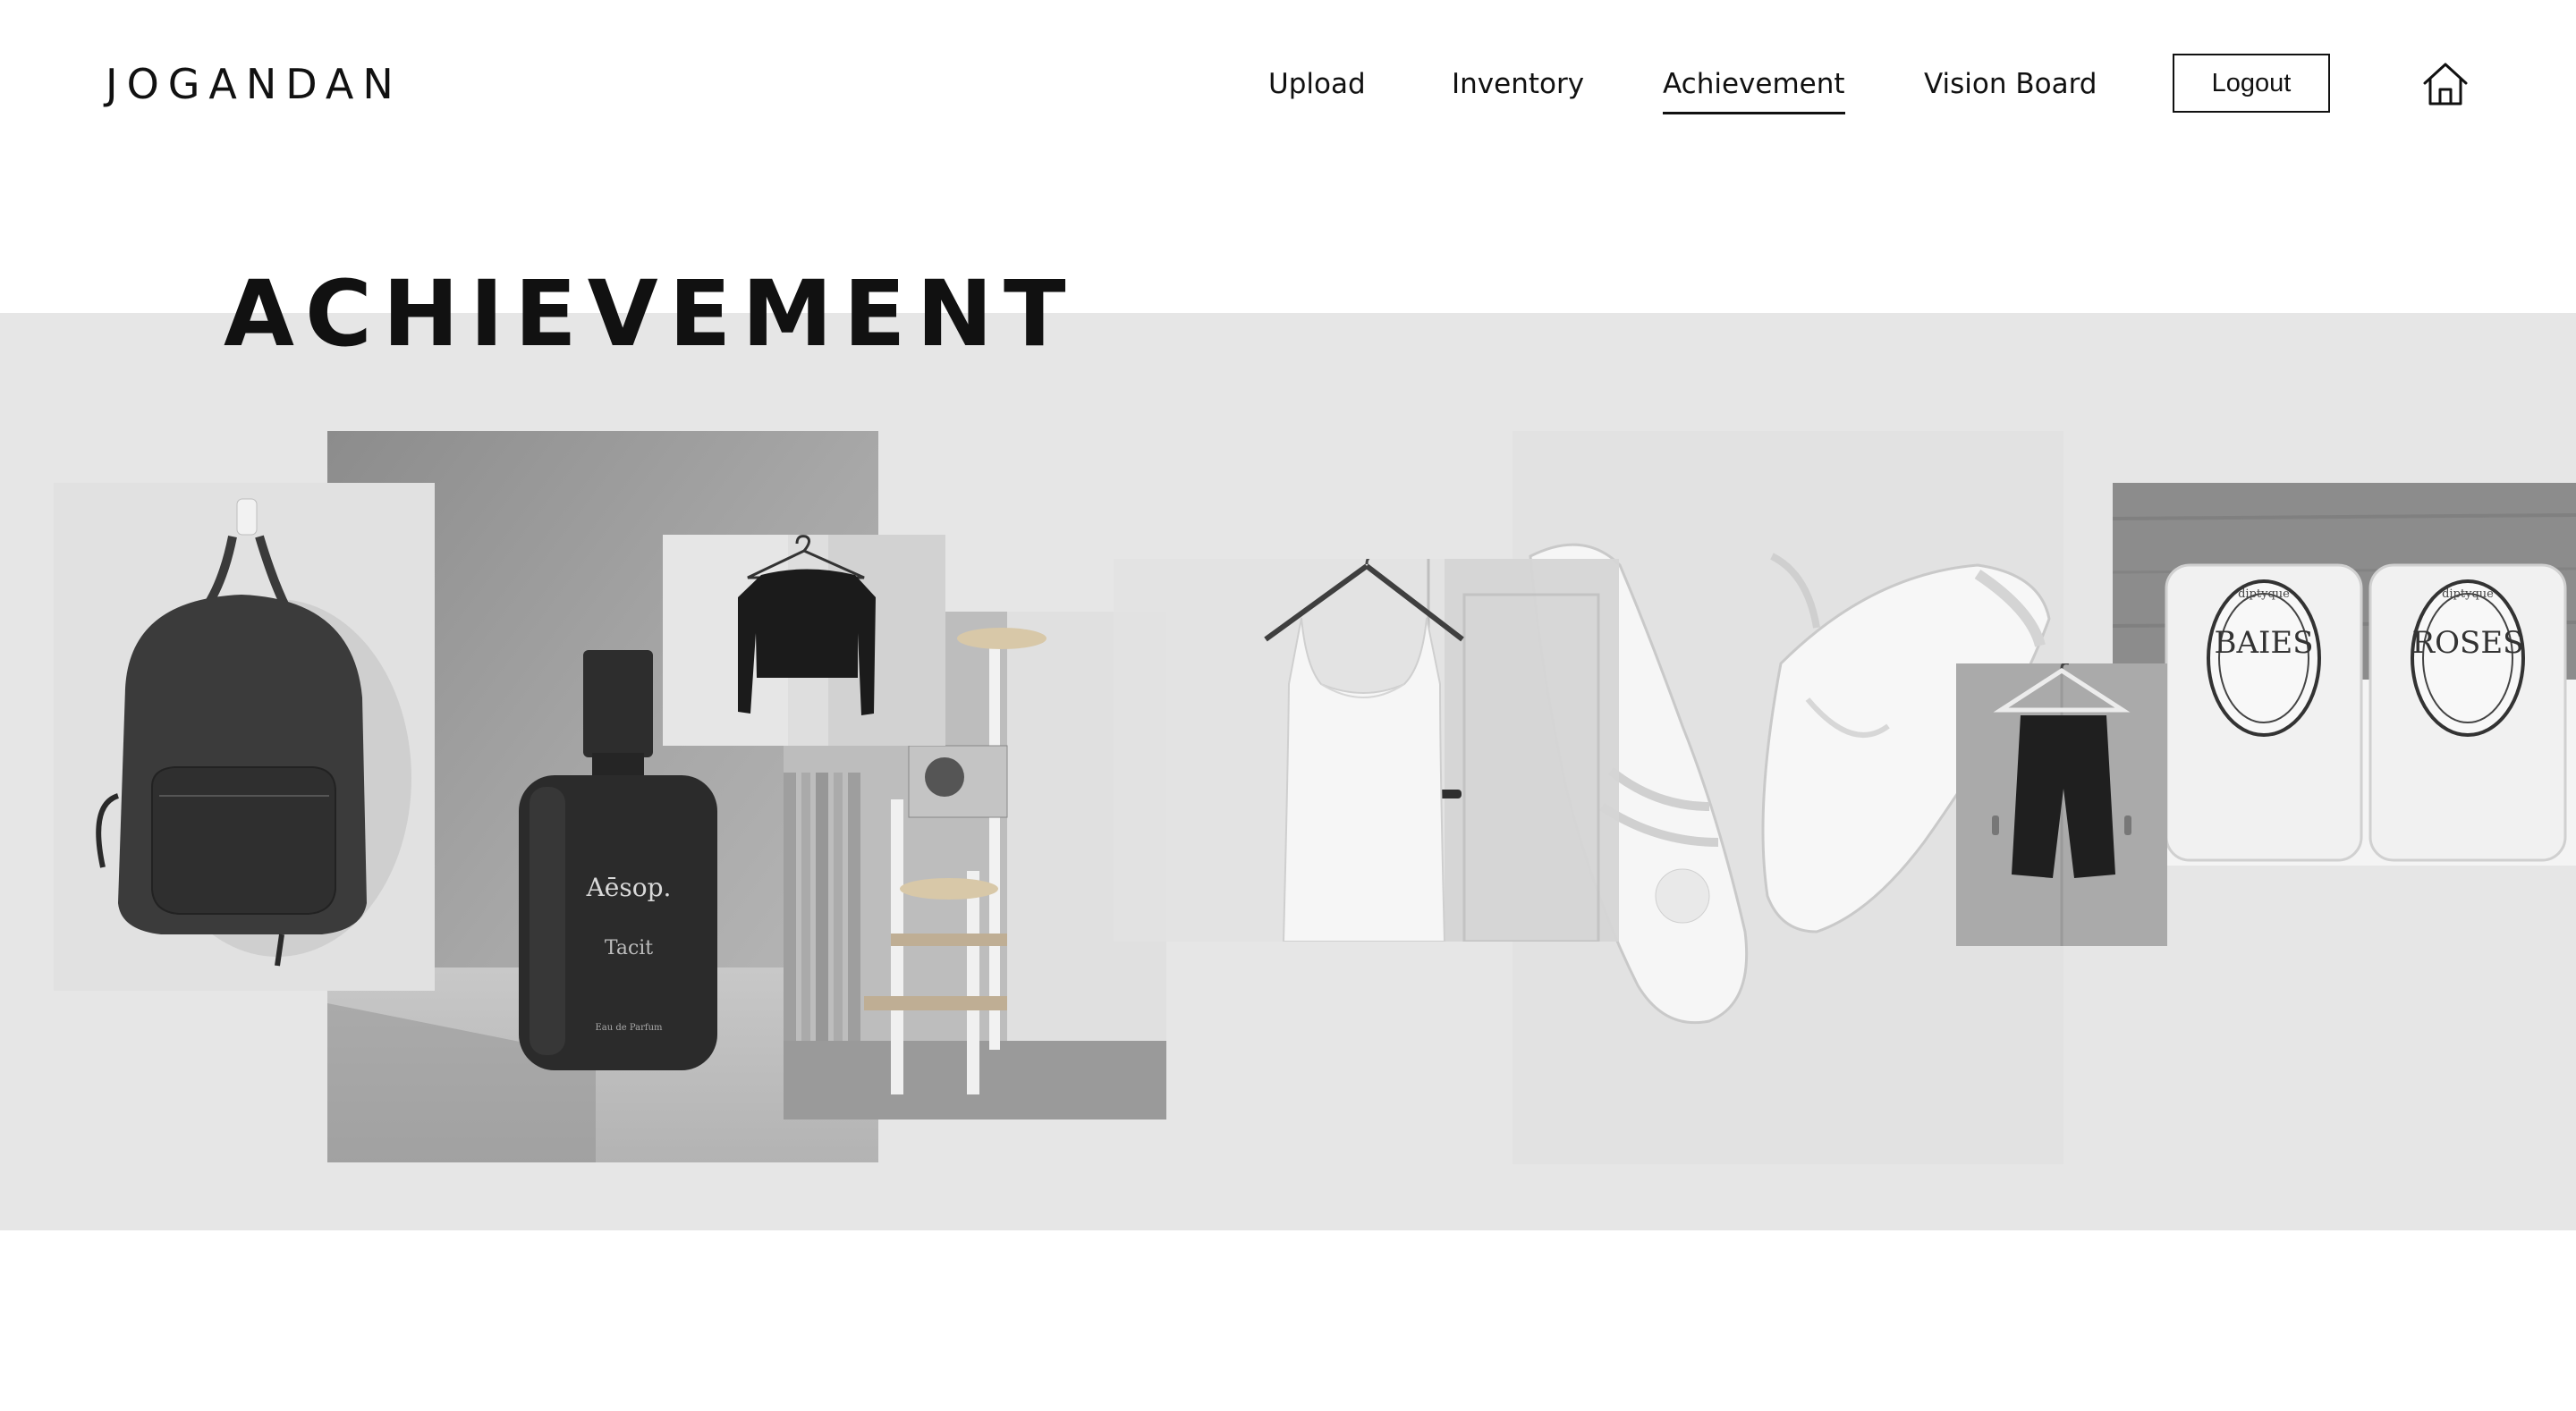 The height and width of the screenshot is (1411, 2576). Describe the element at coordinates (1518, 84) in the screenshot. I see `nav-inventory: Inventory` at that location.